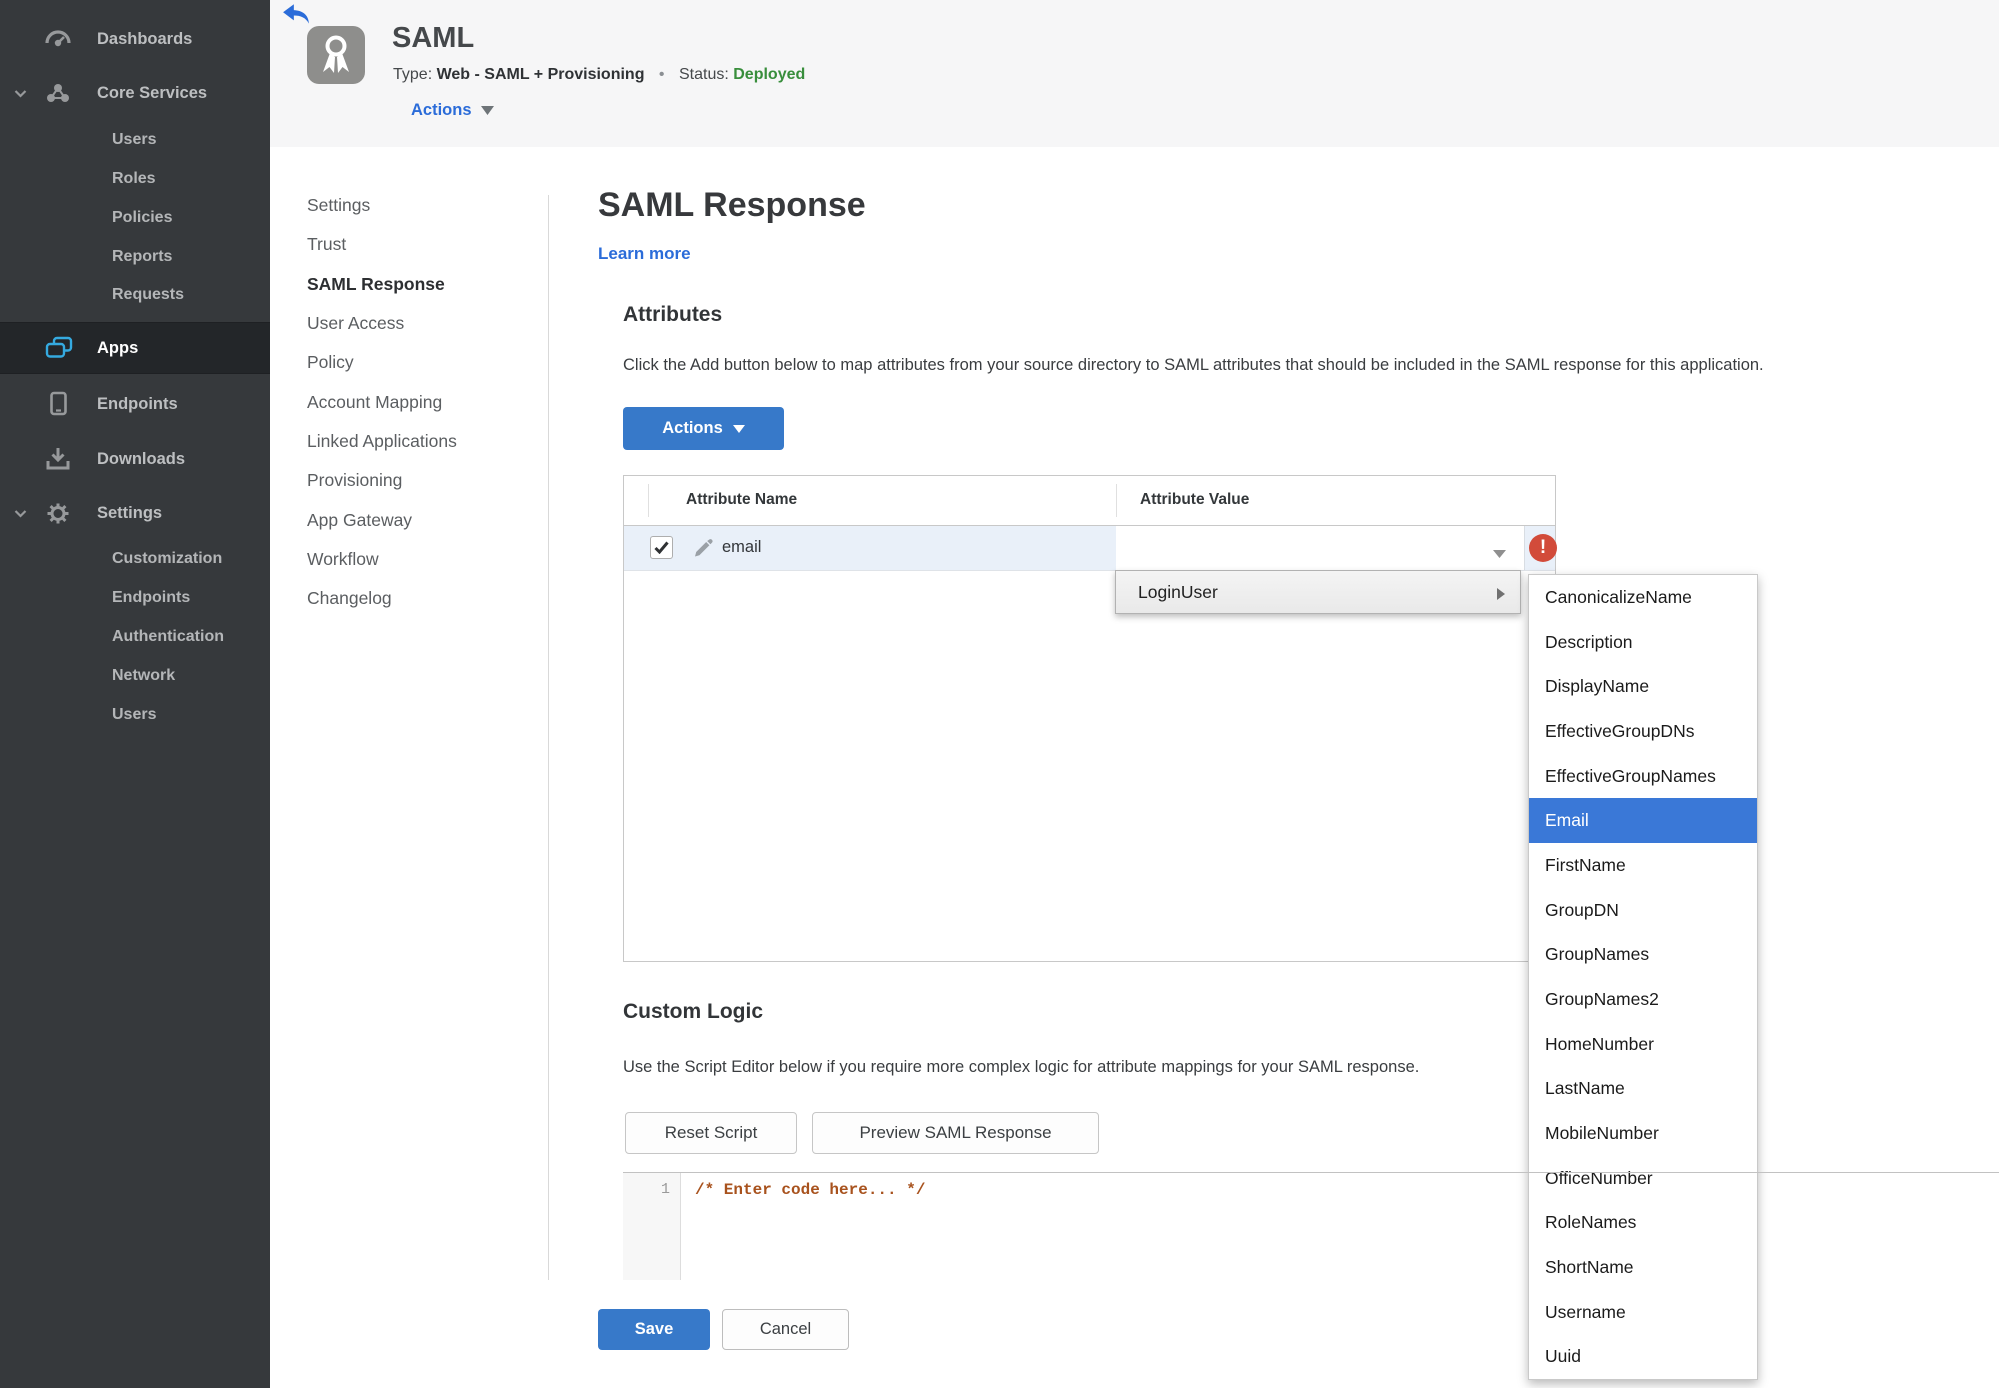 The image size is (1999, 1388). I want to click on subnav-item: Workflow, so click(417, 559).